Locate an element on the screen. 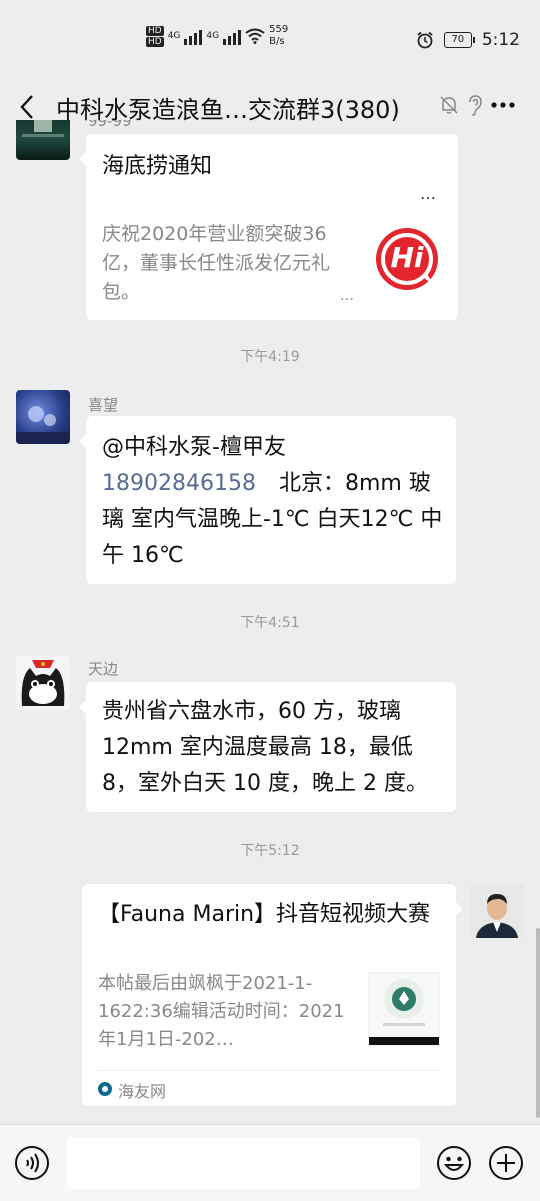 This screenshot has height=1201, width=540. card-divider is located at coordinates (269, 1070).